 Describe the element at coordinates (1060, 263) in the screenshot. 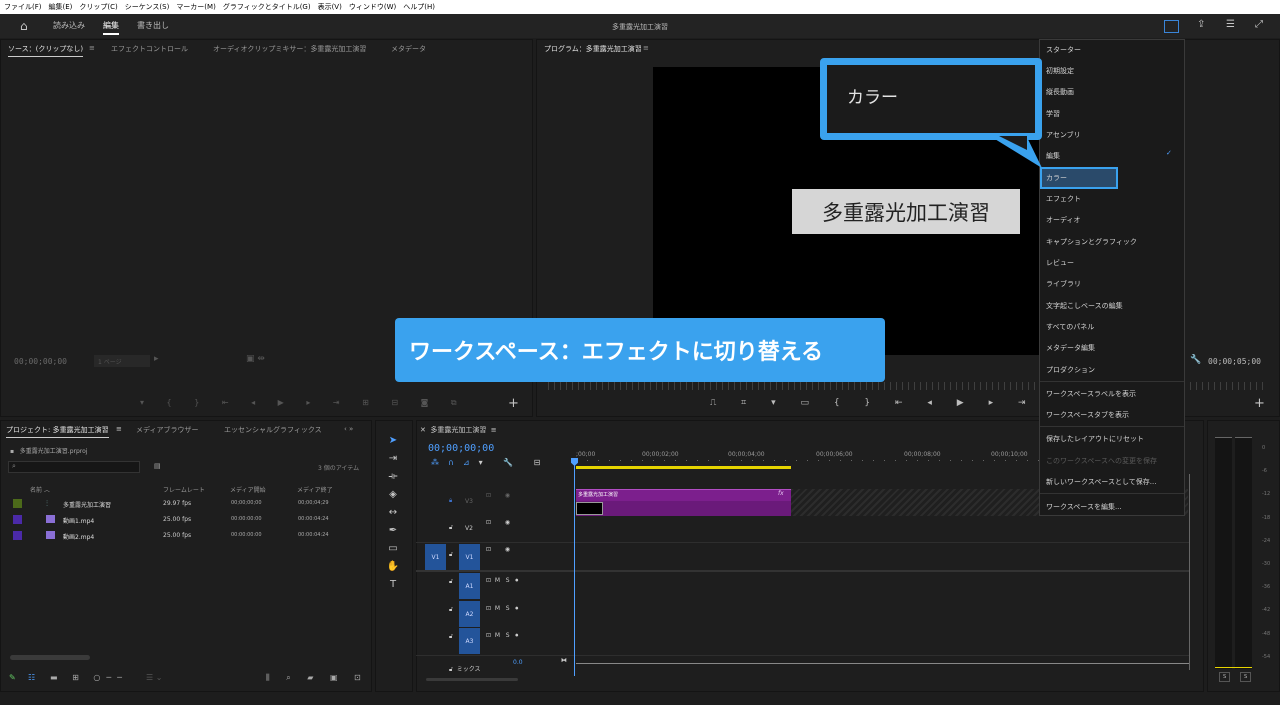

I see `menu-item-review: レビュー` at that location.